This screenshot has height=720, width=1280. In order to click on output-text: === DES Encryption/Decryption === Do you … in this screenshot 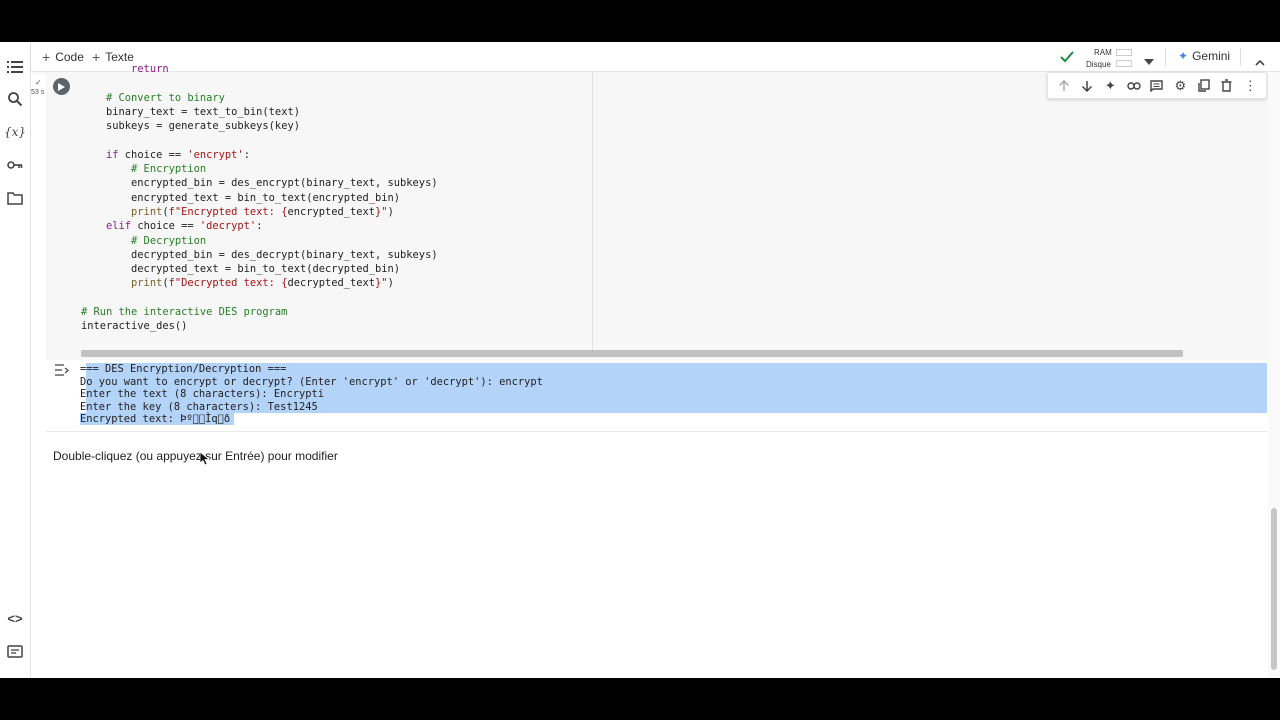, I will do `click(311, 394)`.